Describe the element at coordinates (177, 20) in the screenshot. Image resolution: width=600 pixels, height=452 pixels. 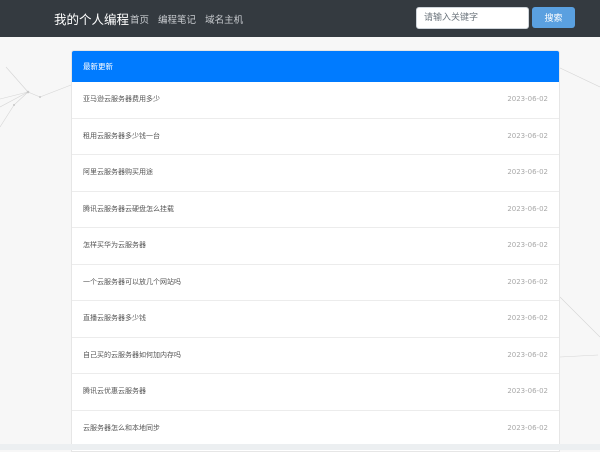
I see `nav-link-notes: 编程笔记` at that location.